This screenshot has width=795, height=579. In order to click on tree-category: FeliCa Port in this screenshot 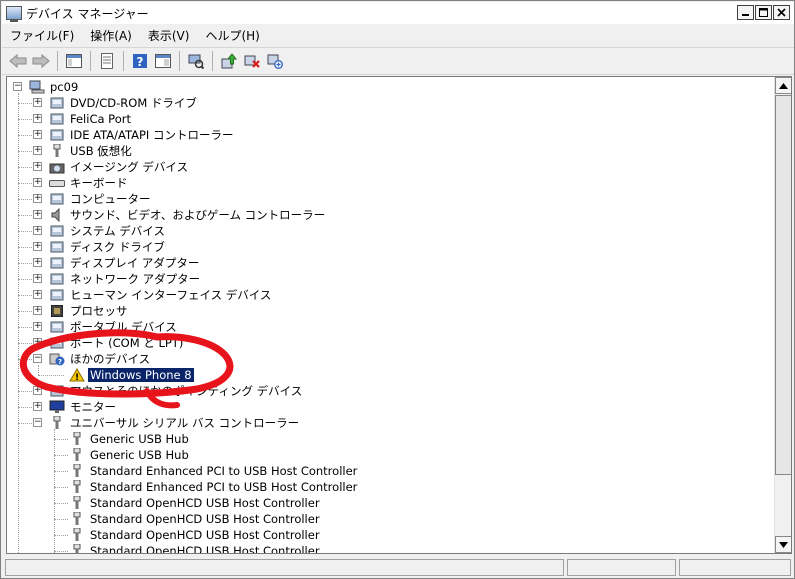, I will do `click(91, 119)`.